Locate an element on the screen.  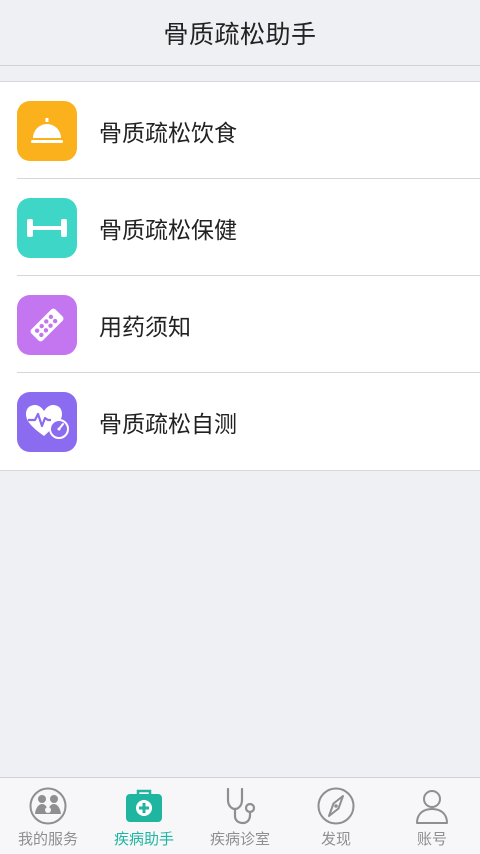
tab-disease-clinic: 疾病诊室 is located at coordinates (240, 816).